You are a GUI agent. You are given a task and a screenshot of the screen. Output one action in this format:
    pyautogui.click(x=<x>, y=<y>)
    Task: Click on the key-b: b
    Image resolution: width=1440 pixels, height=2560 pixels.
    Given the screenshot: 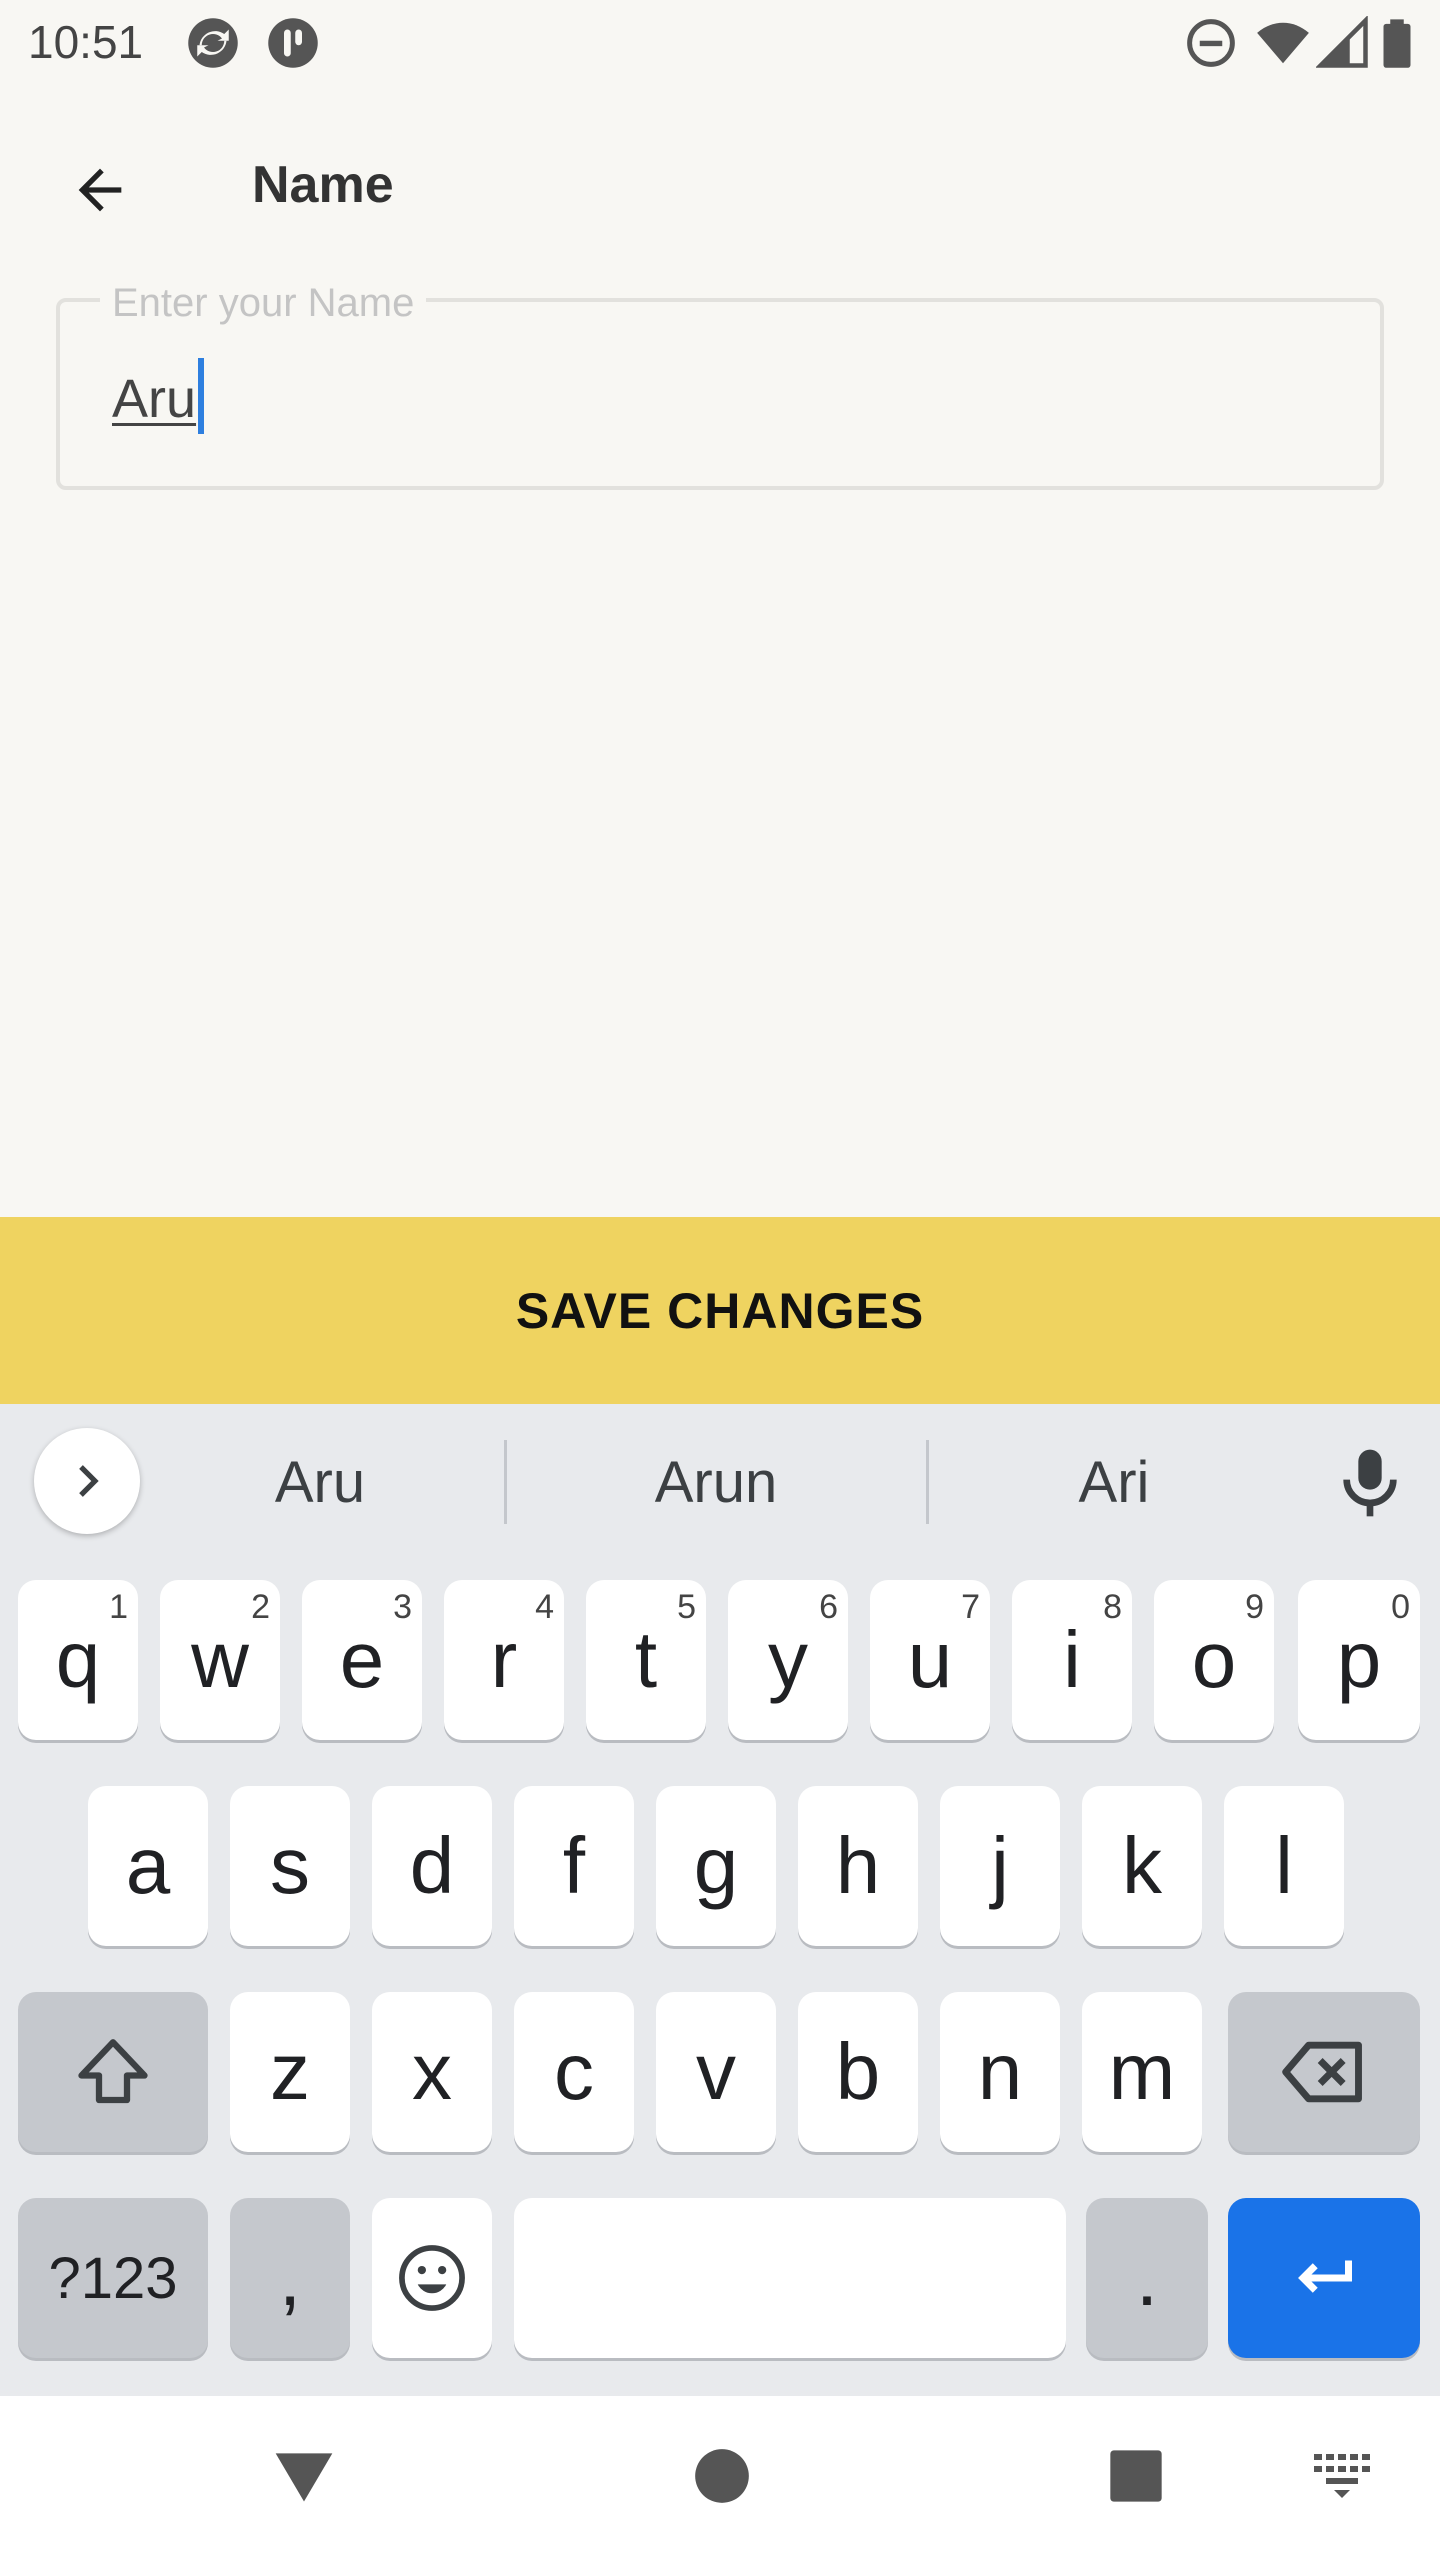 What is the action you would take?
    pyautogui.click(x=858, y=2072)
    